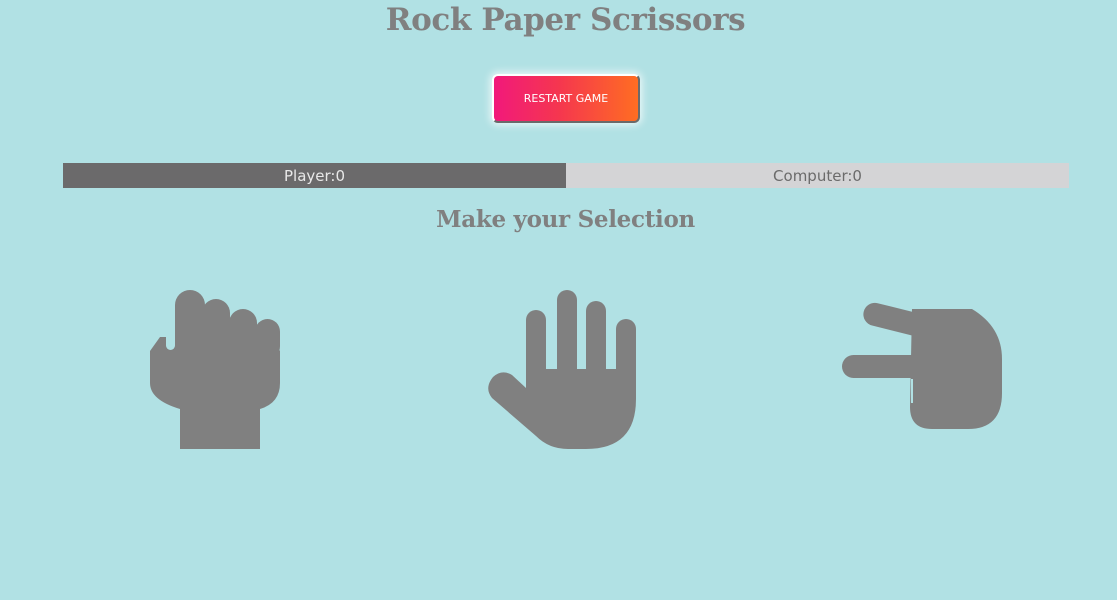 The height and width of the screenshot is (600, 1117). I want to click on game-title: Rock Paper Scrissors, so click(565, 20).